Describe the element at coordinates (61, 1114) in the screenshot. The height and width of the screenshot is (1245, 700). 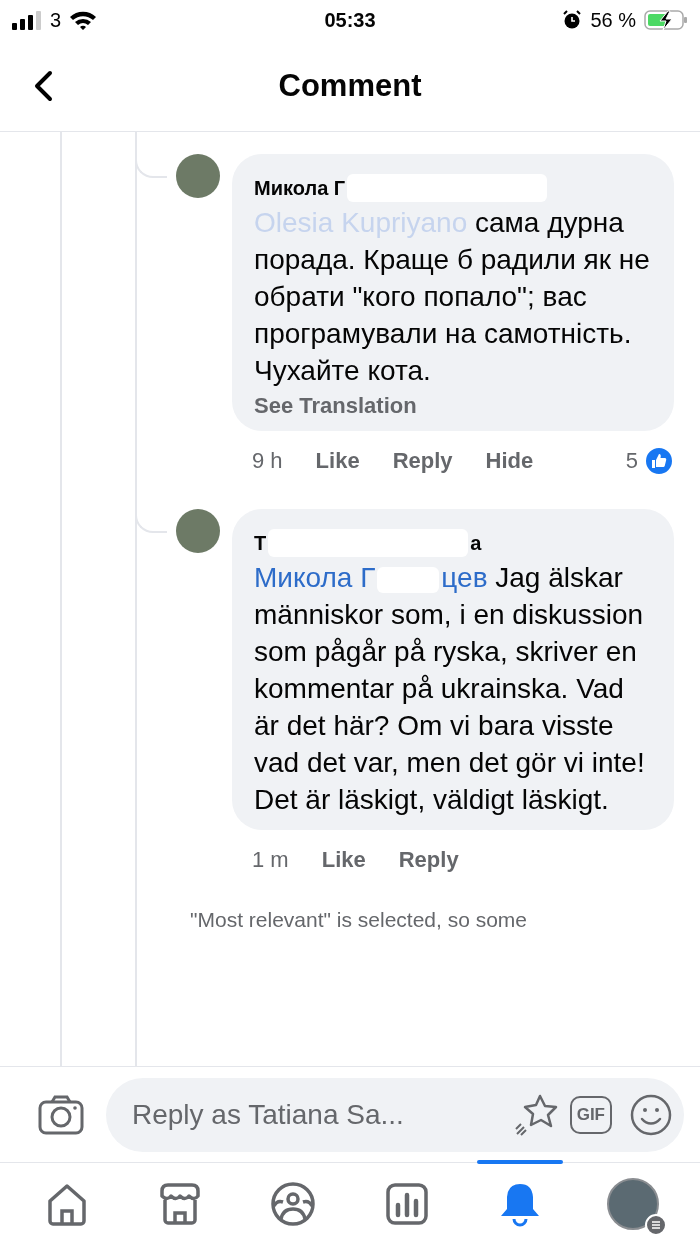
I see `camera-icon` at that location.